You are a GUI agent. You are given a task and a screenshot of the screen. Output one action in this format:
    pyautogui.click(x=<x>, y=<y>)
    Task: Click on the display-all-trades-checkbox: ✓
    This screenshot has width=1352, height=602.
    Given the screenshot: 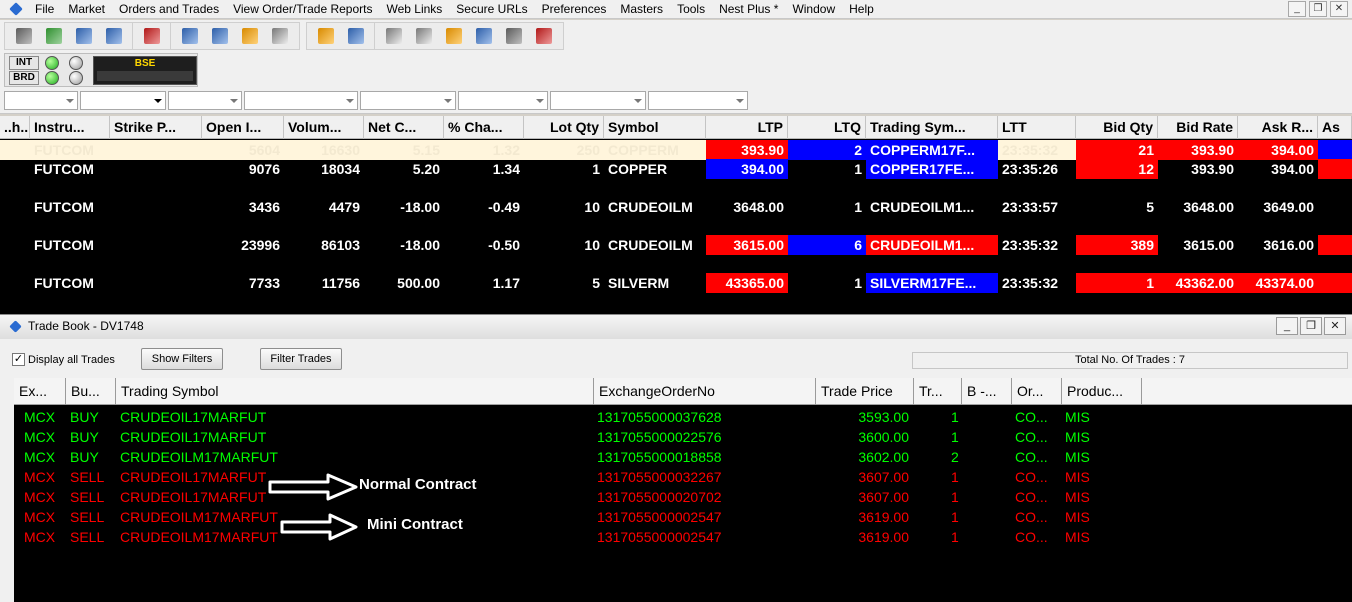 What is the action you would take?
    pyautogui.click(x=18, y=359)
    